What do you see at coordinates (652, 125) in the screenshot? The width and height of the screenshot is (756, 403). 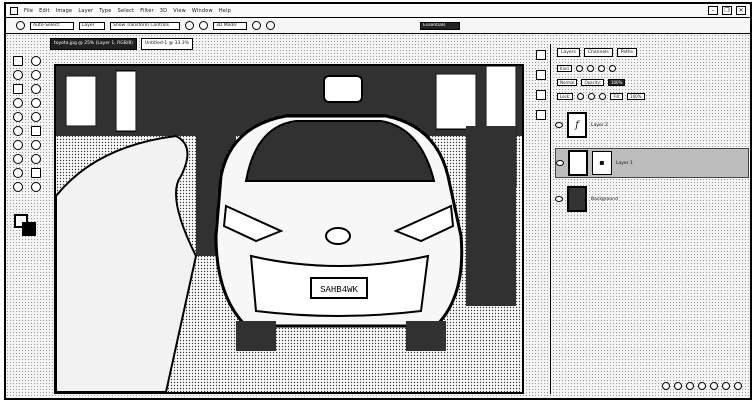 I see `layer-row: f Layer 2` at bounding box center [652, 125].